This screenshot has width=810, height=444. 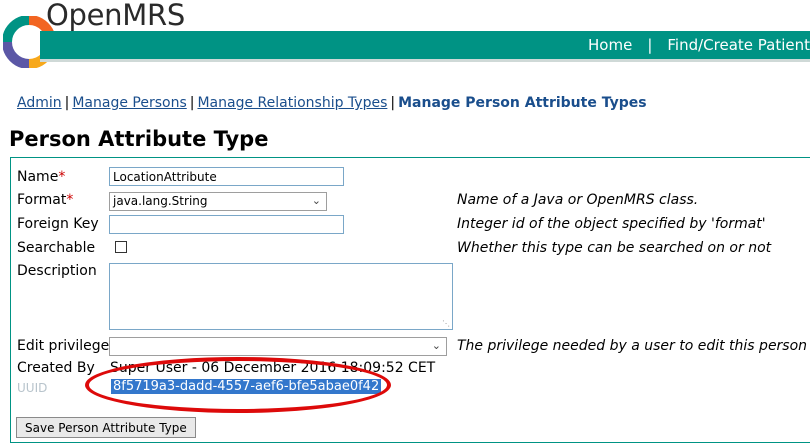 I want to click on name-input, so click(x=226, y=176).